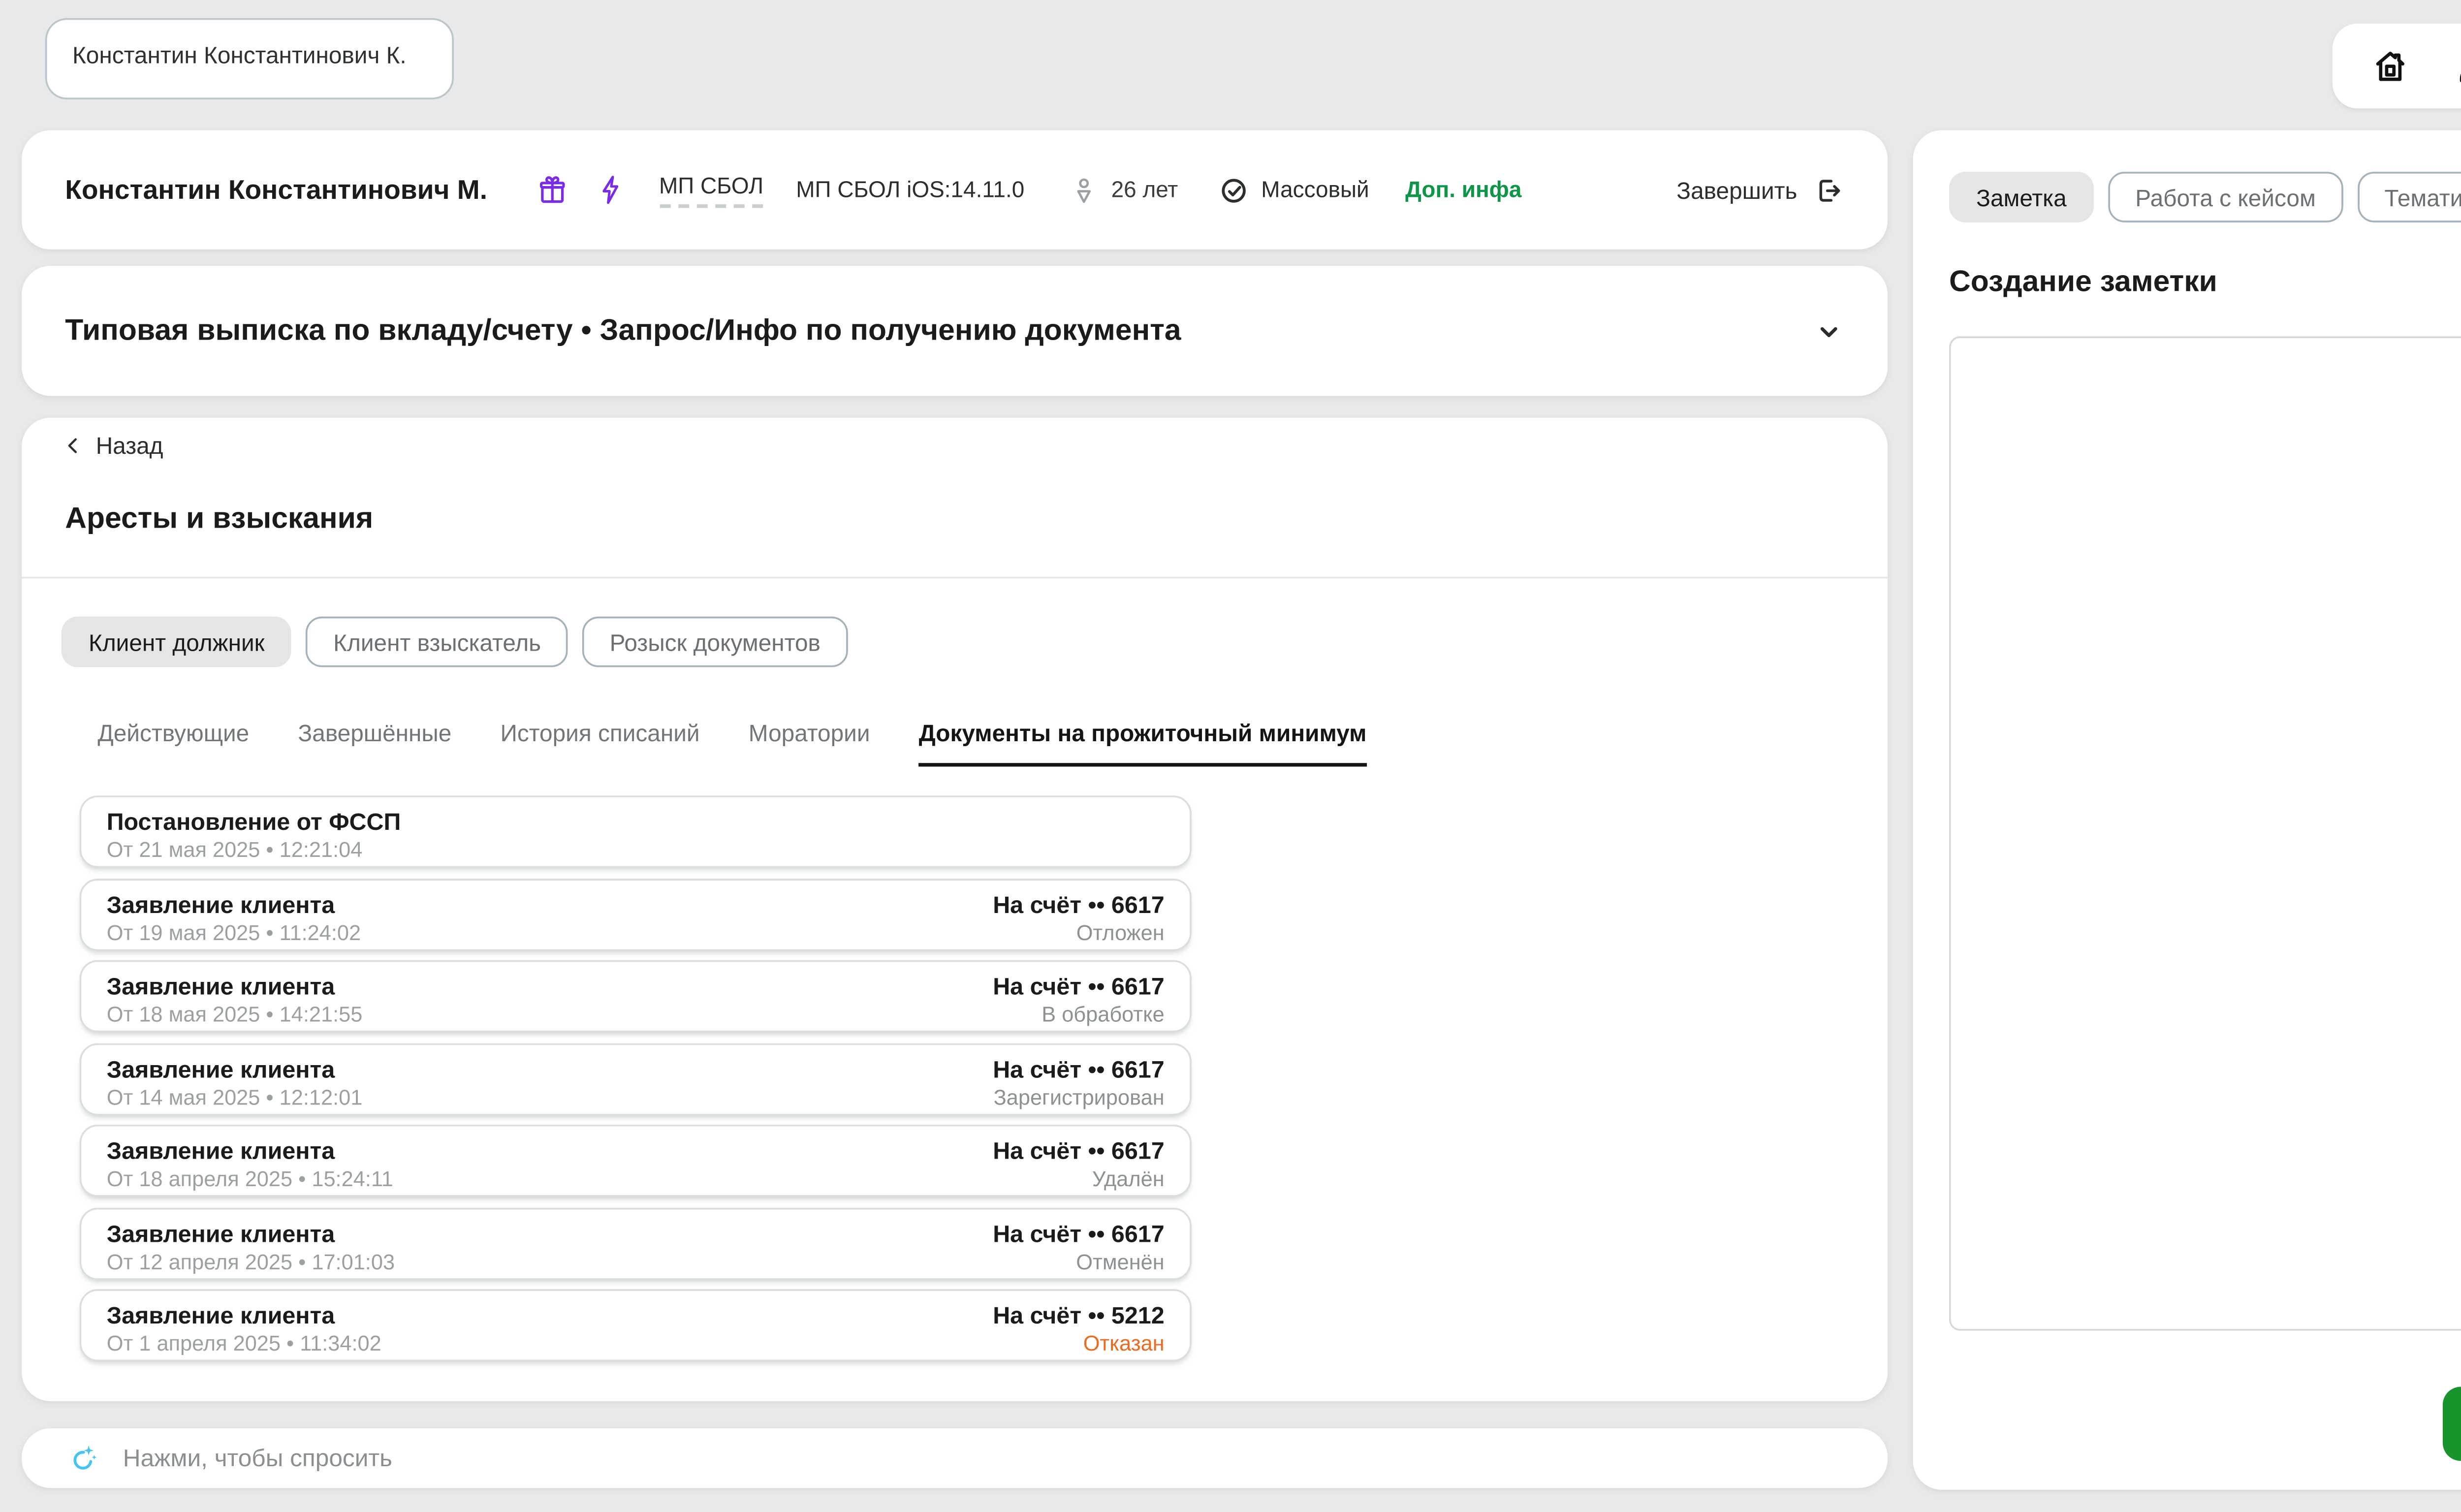  What do you see at coordinates (276, 189) in the screenshot?
I see `client-name: Константин Константинович М.` at bounding box center [276, 189].